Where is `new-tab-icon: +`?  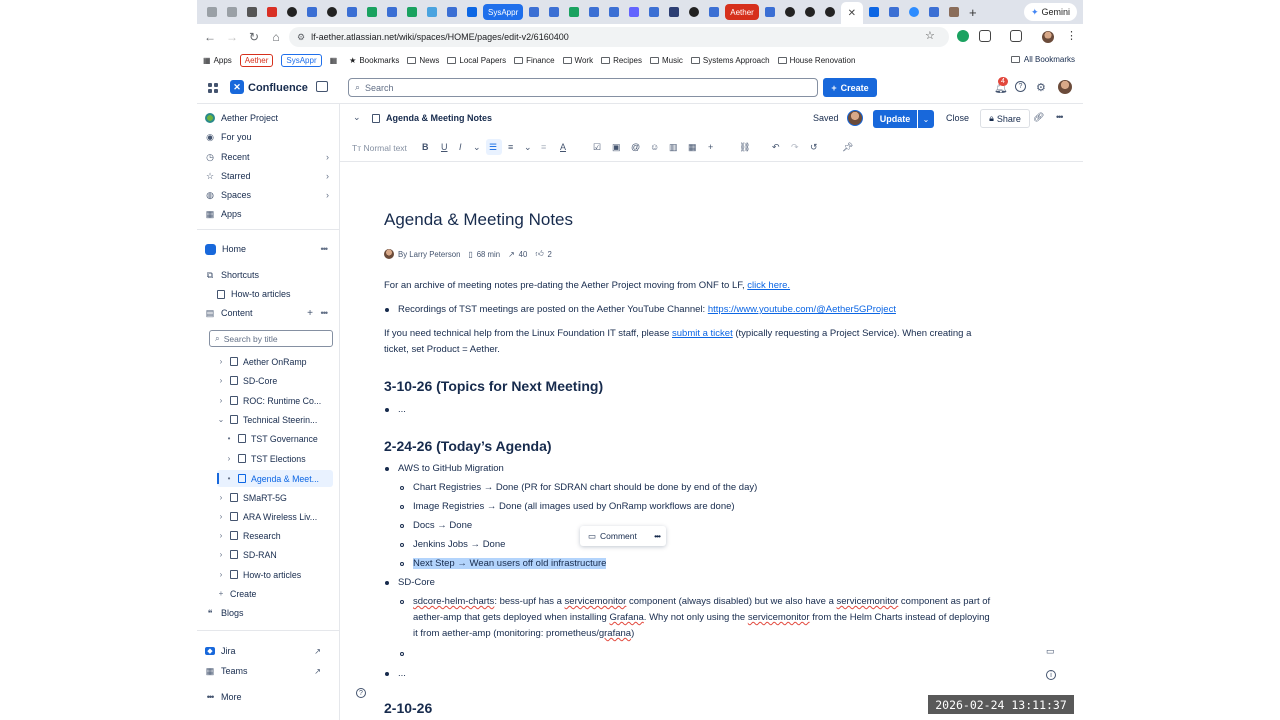 new-tab-icon: + is located at coordinates (973, 12).